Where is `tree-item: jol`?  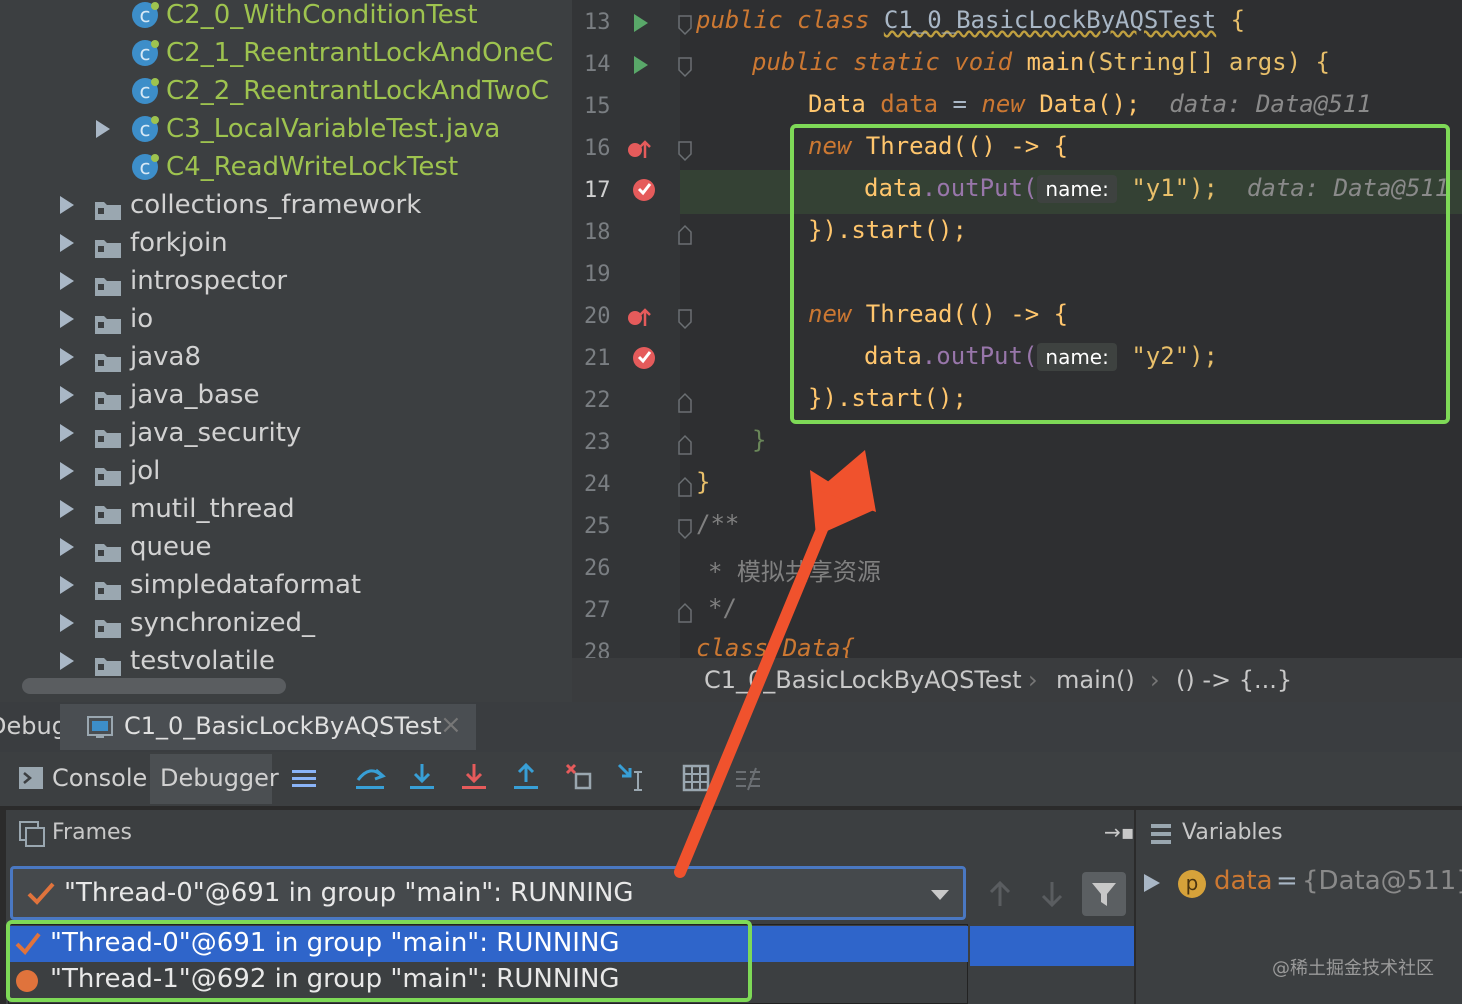
tree-item: jol is located at coordinates (286, 471).